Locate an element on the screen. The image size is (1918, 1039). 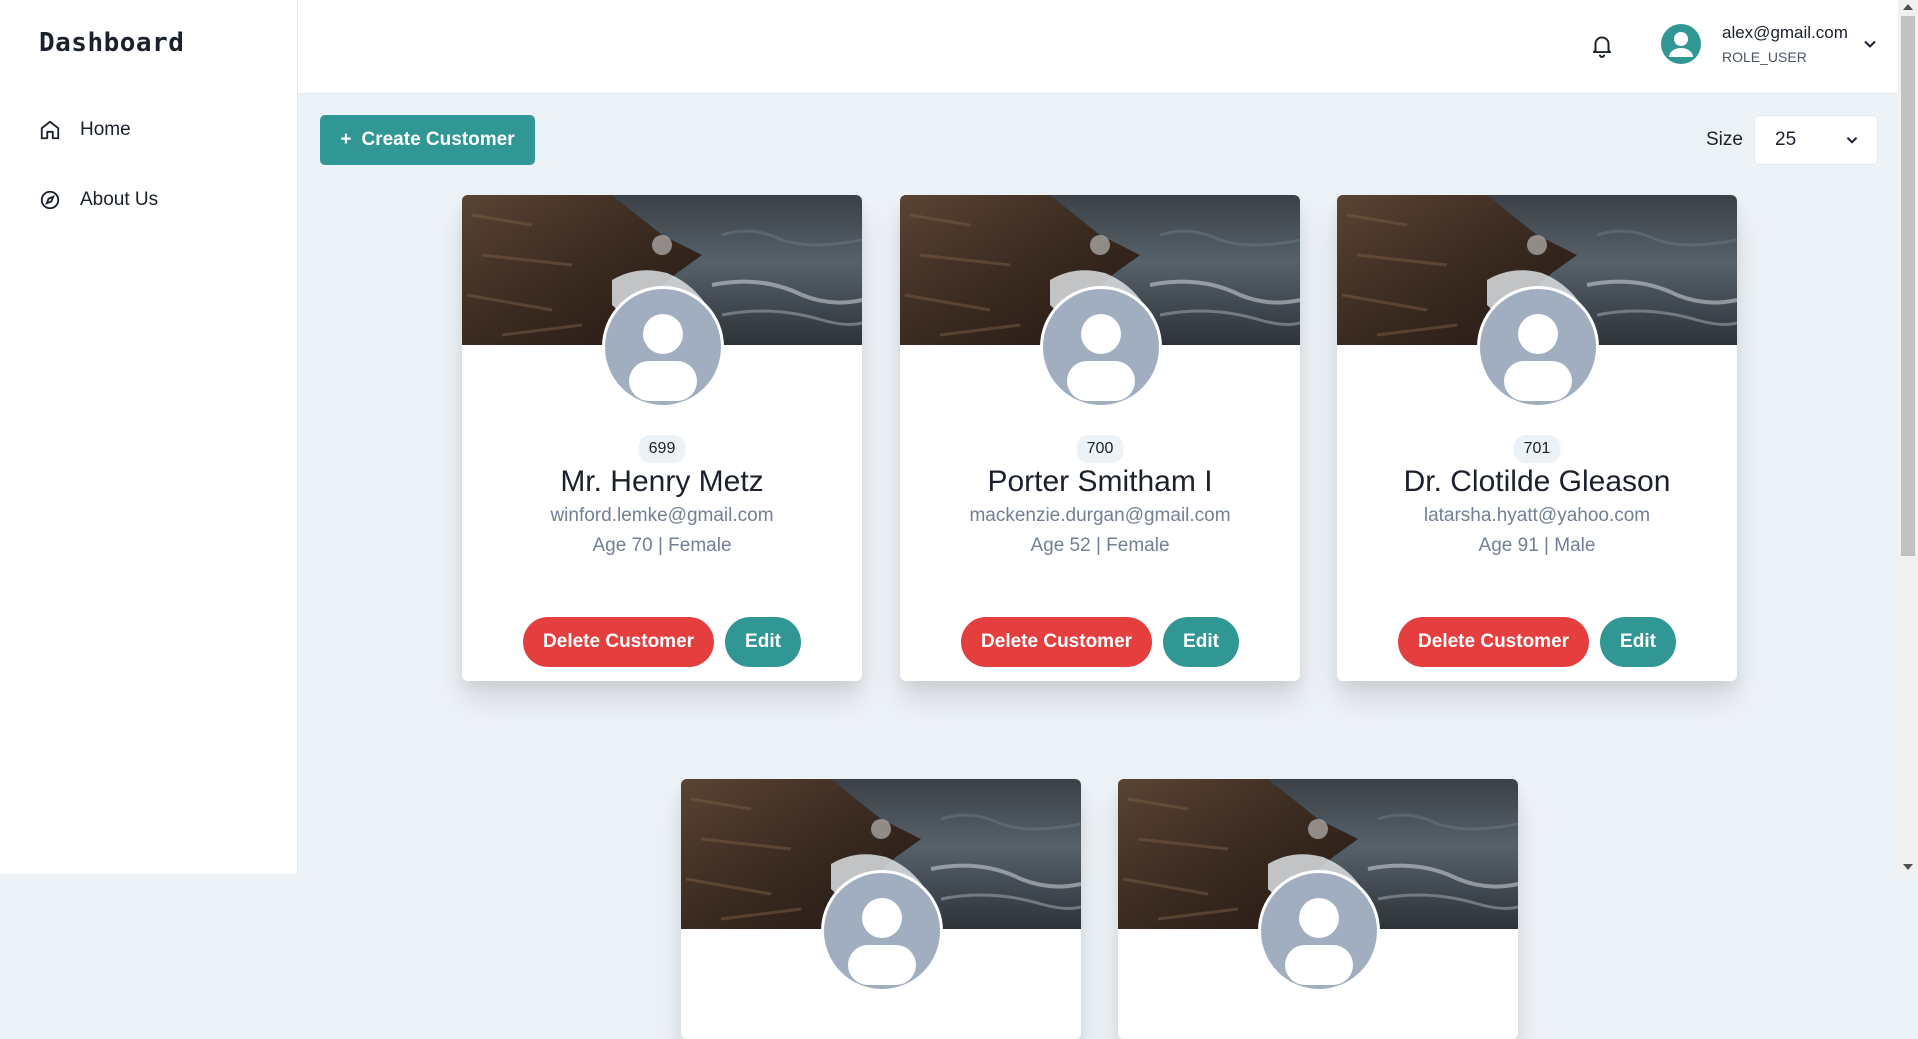
scroll-thumb is located at coordinates (1908, 286).